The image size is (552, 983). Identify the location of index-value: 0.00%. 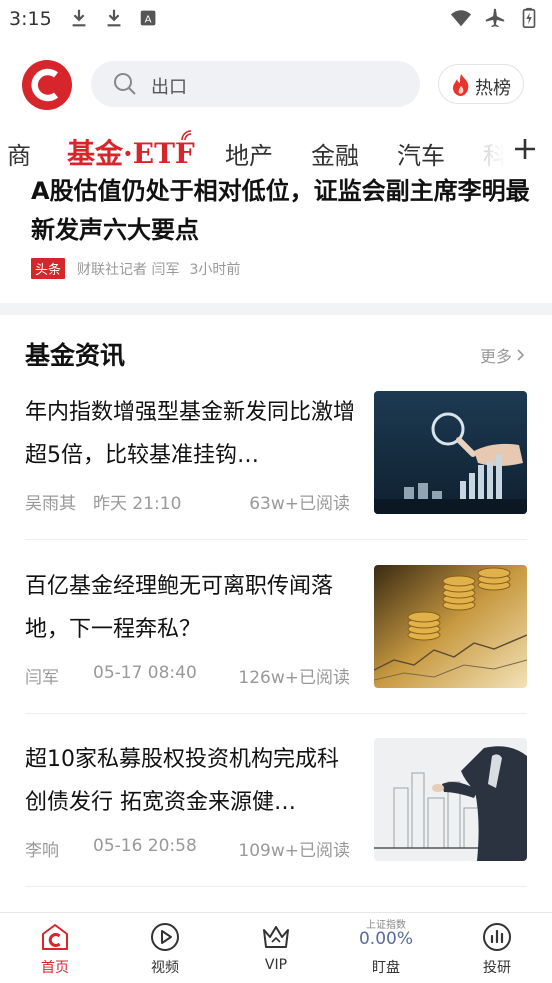
(385, 939).